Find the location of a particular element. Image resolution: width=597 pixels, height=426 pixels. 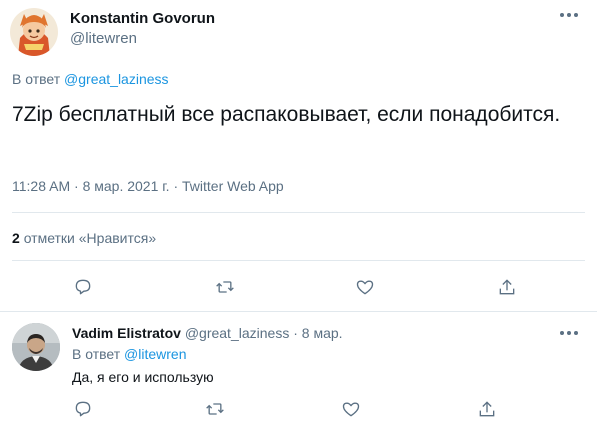

likes-label: отметки «Нравится» is located at coordinates (90, 238).